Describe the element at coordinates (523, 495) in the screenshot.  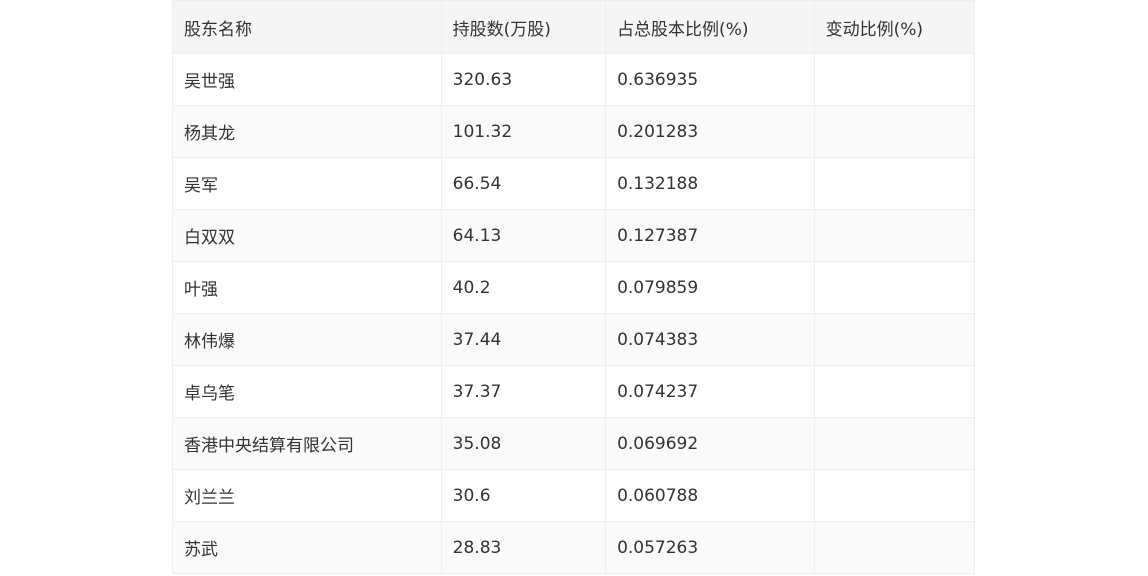
I see `cell-shares-held: 30.6` at that location.